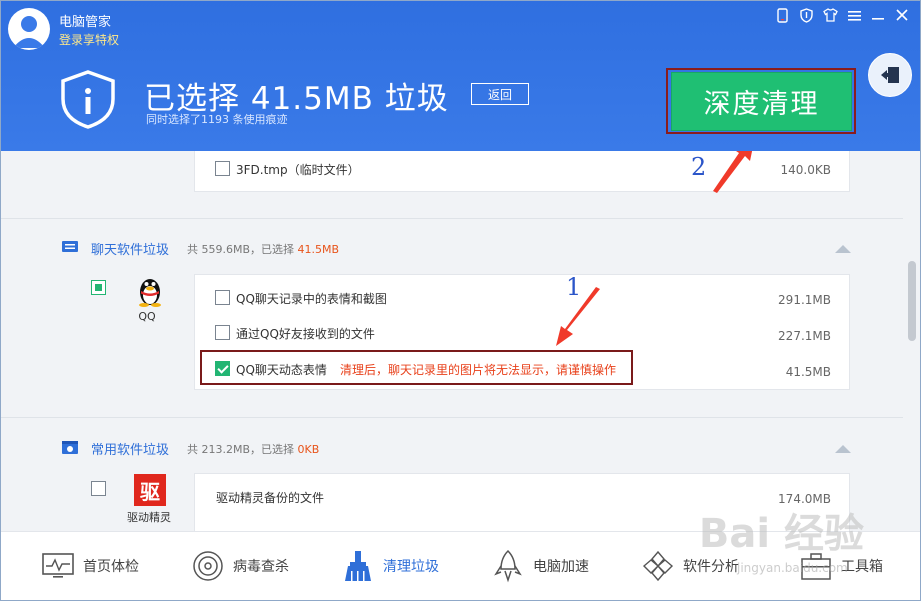 The width and height of the screenshot is (921, 601). I want to click on nav-label: 软件分析, so click(711, 567).